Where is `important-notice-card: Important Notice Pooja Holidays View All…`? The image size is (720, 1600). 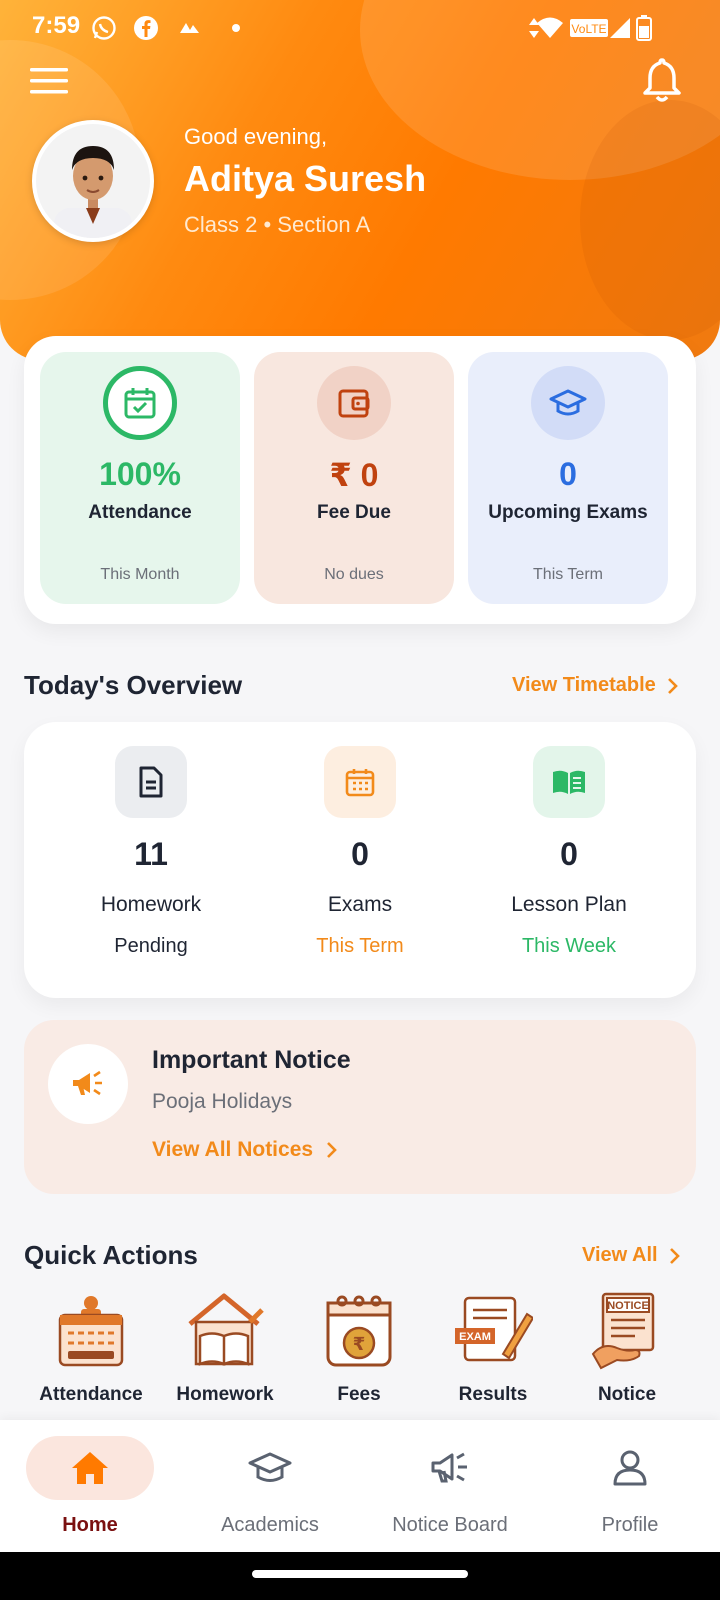 important-notice-card: Important Notice Pooja Holidays View All… is located at coordinates (360, 1107).